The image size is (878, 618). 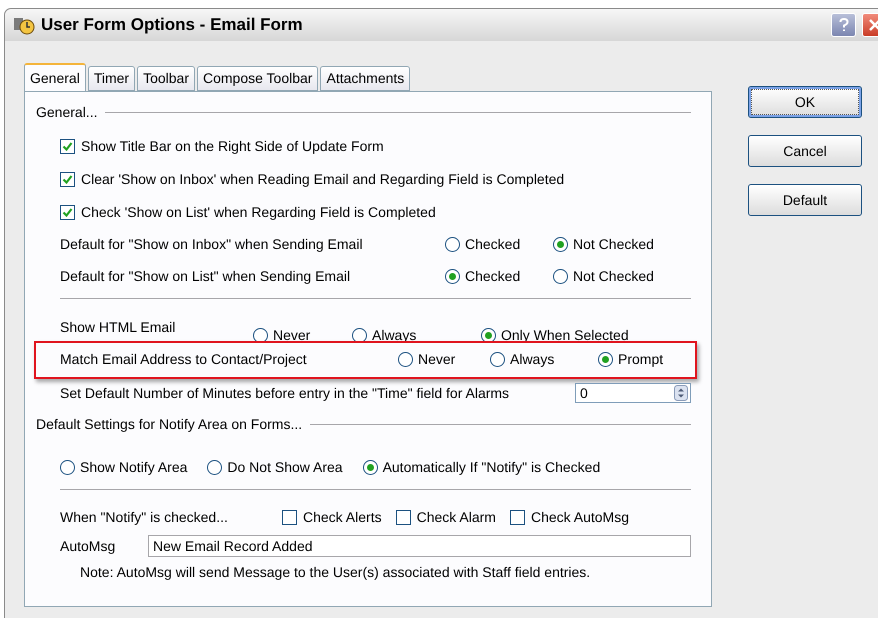 What do you see at coordinates (805, 151) in the screenshot?
I see `dialog-button: Cancel` at bounding box center [805, 151].